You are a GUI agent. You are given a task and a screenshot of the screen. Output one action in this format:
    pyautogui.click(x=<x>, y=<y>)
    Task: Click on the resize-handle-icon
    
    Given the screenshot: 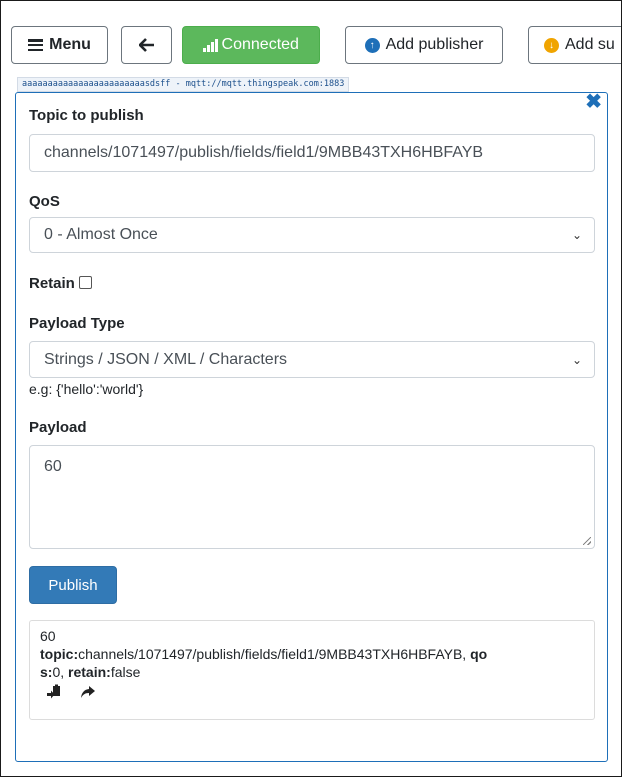 What is the action you would take?
    pyautogui.click(x=587, y=541)
    